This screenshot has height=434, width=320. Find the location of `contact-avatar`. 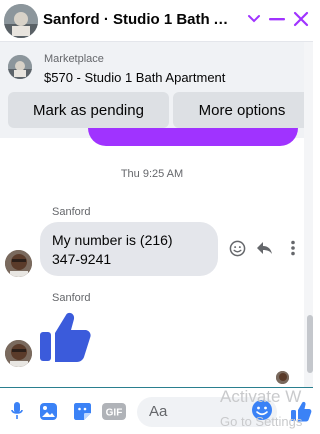

contact-avatar is located at coordinates (21, 21).